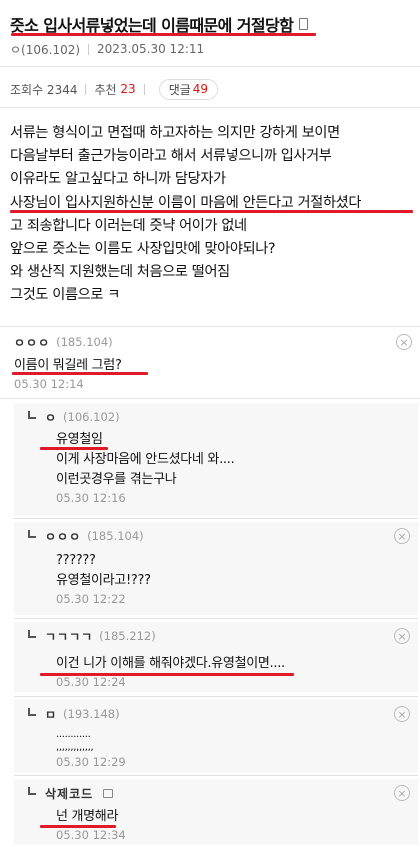  What do you see at coordinates (304, 24) in the screenshot?
I see `mobile-icon` at bounding box center [304, 24].